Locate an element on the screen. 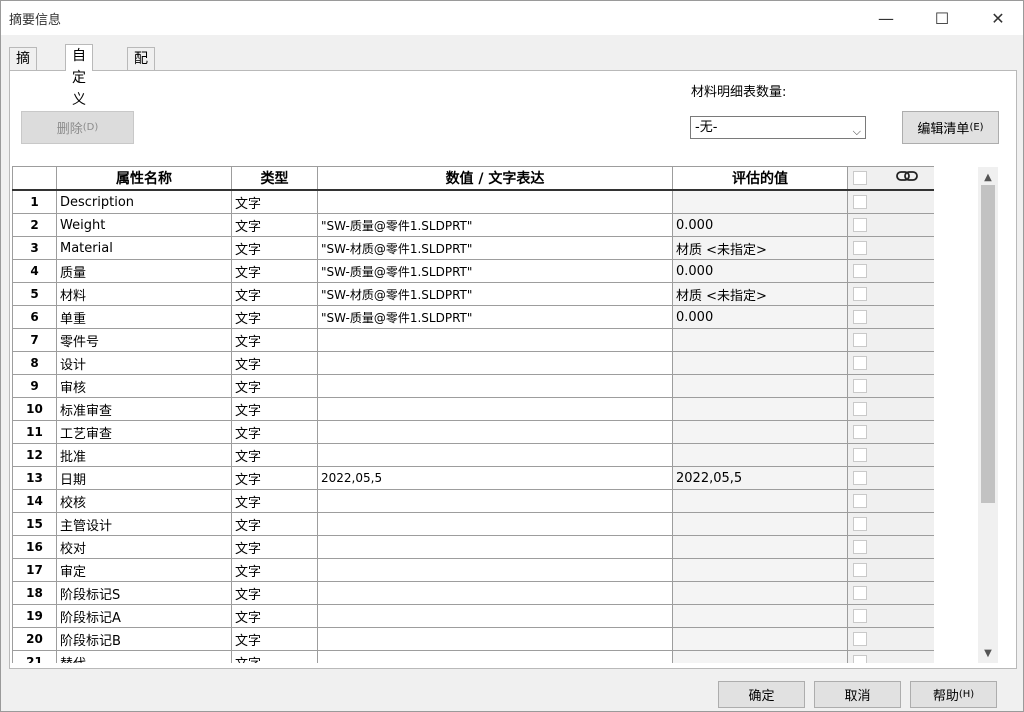 The height and width of the screenshot is (712, 1024). property-name-cell: 质量 is located at coordinates (144, 271).